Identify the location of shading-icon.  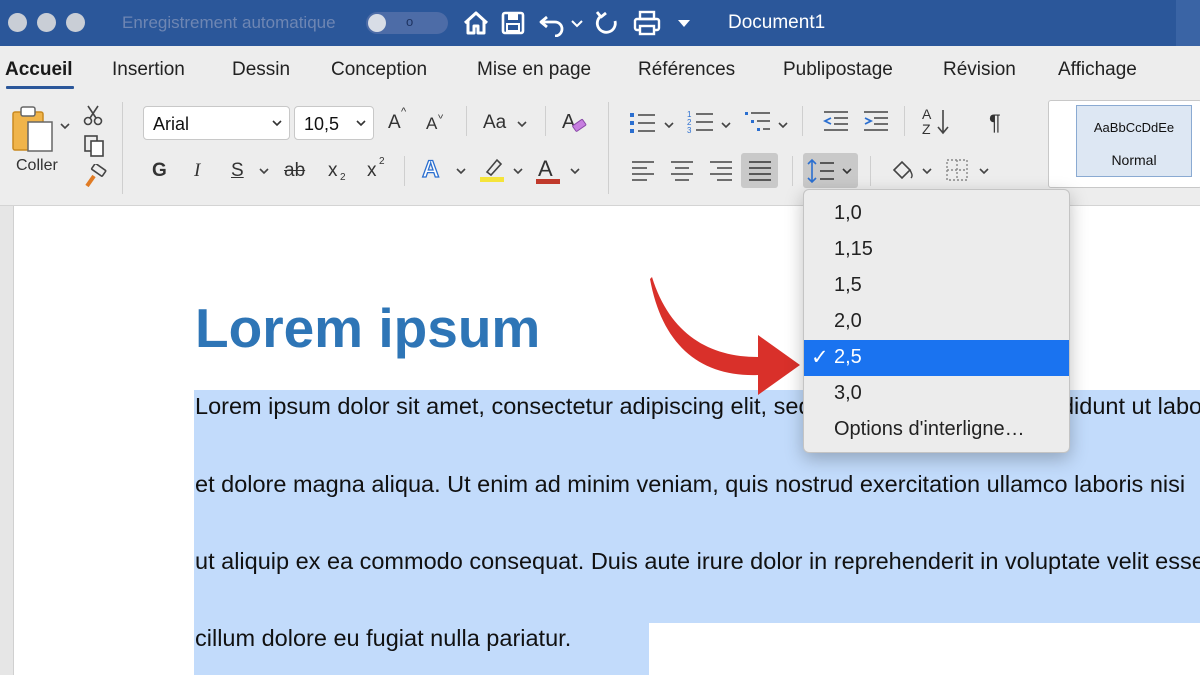
(902, 170).